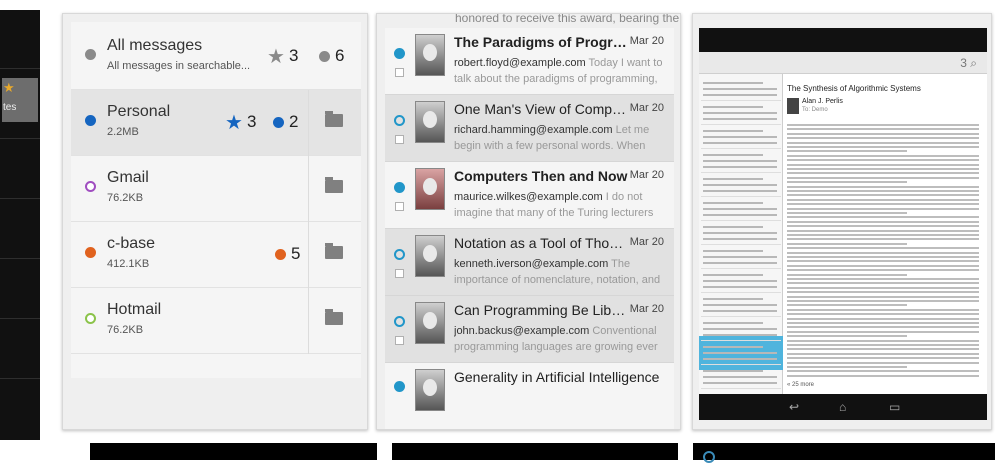 This screenshot has height=463, width=995. What do you see at coordinates (843, 63) in the screenshot?
I see `action-bar: 3 ⌕` at bounding box center [843, 63].